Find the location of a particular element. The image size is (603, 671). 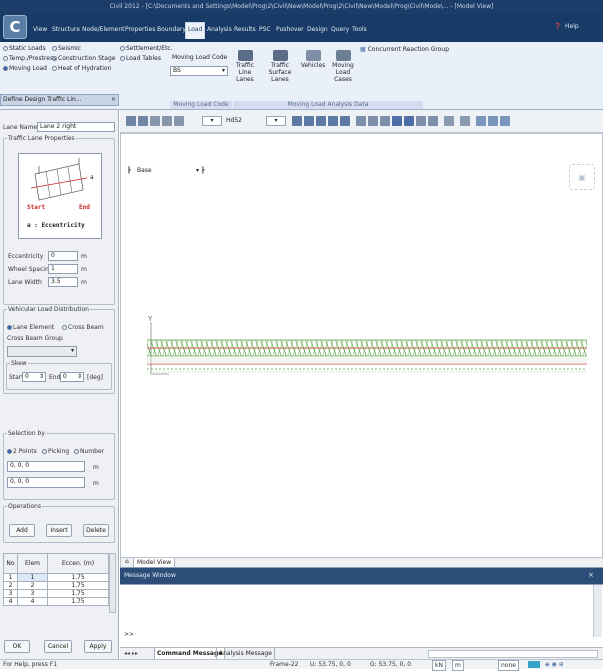

length-unit-select: m is located at coordinates (458, 665).